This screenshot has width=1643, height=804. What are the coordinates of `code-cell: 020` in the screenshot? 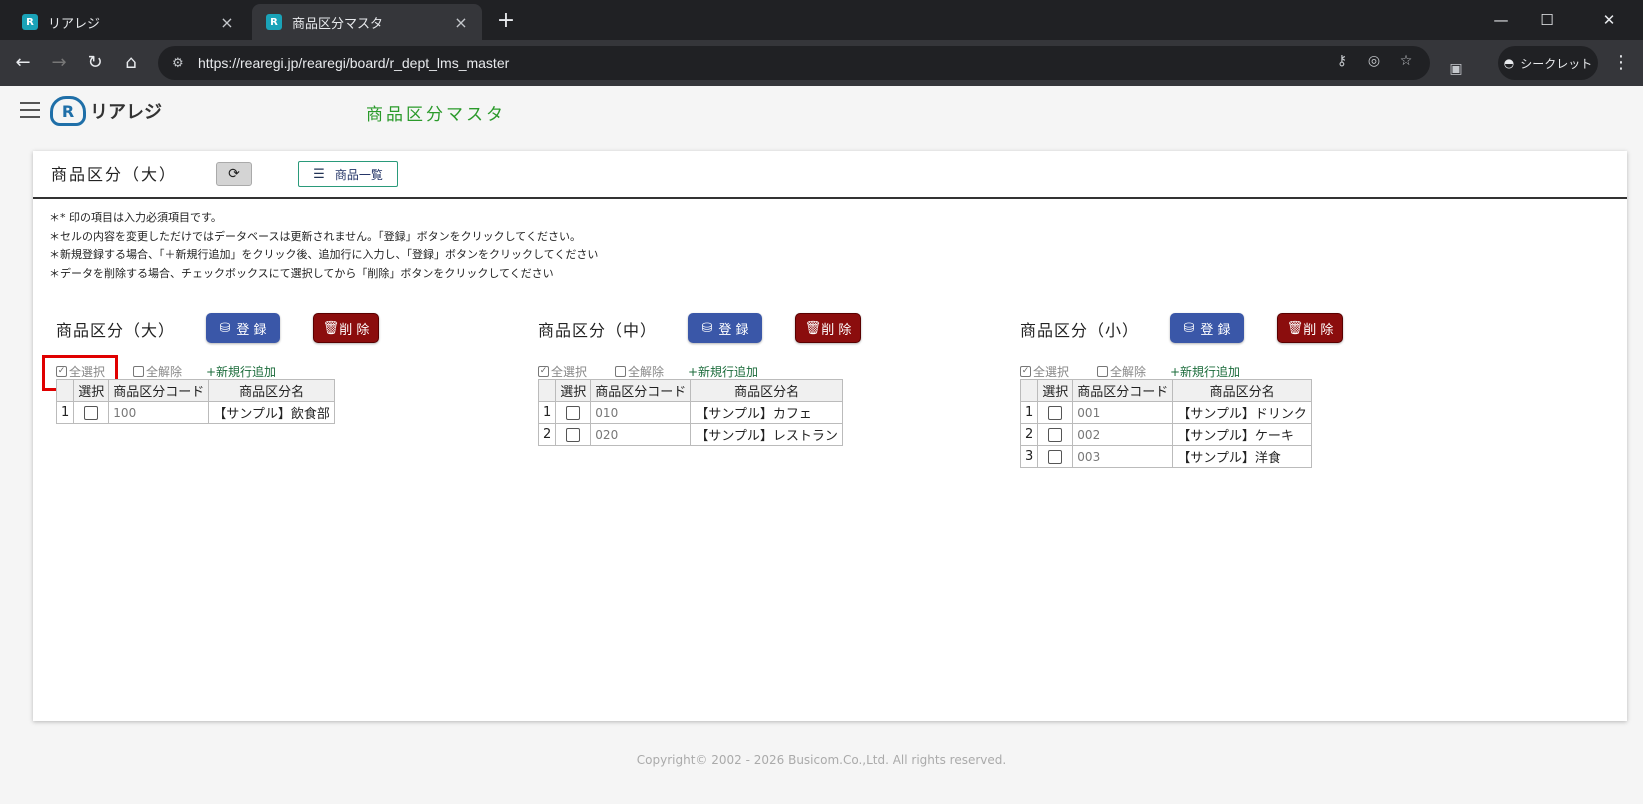 It's located at (641, 434).